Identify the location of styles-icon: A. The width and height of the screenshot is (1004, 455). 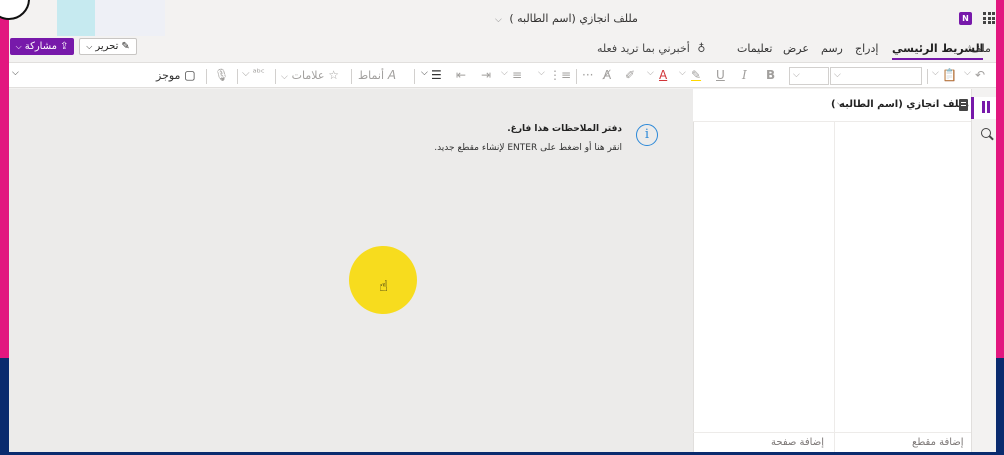
(392, 75).